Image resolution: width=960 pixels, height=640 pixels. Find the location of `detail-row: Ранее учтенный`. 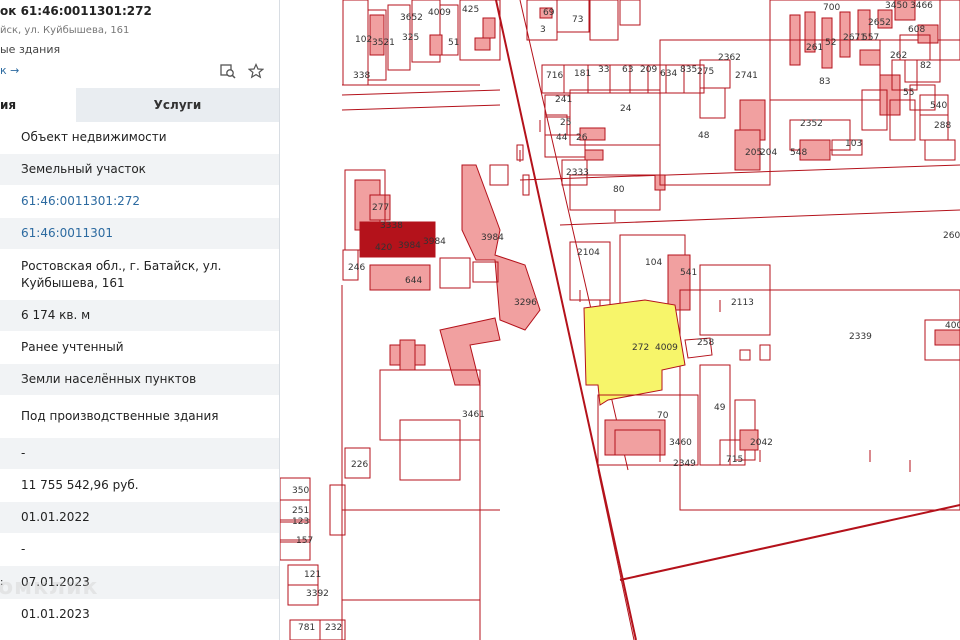

detail-row: Ранее учтенный is located at coordinates (139, 348).